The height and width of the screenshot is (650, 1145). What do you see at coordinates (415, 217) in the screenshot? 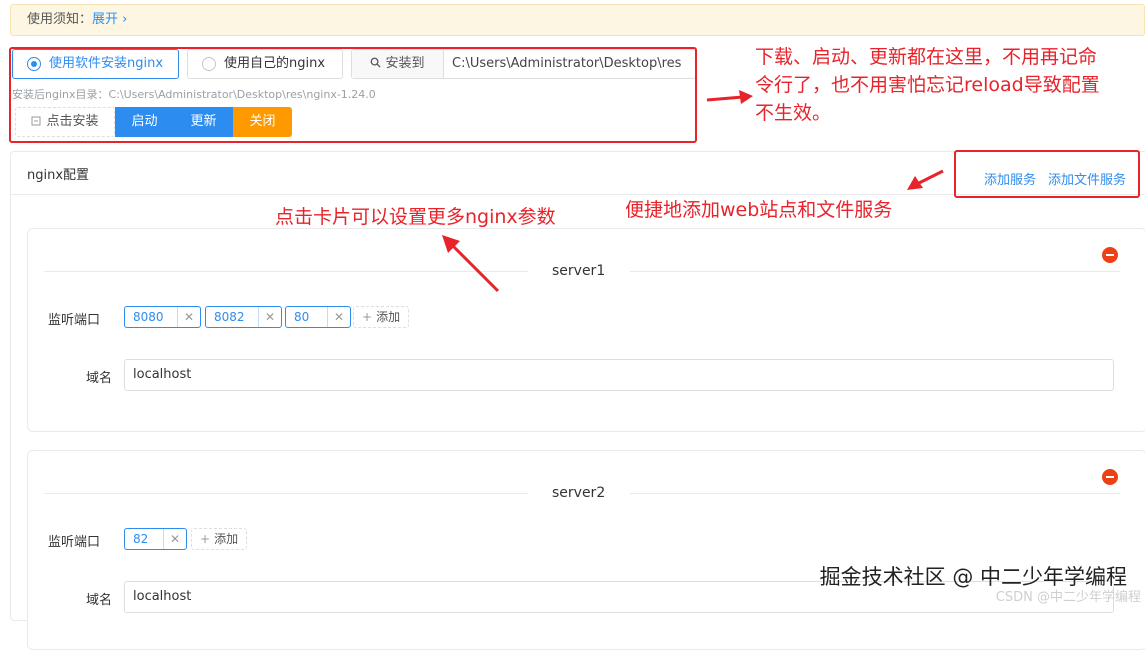
I see `annotation-card: 点击卡片可以设置更多nginx参数` at bounding box center [415, 217].